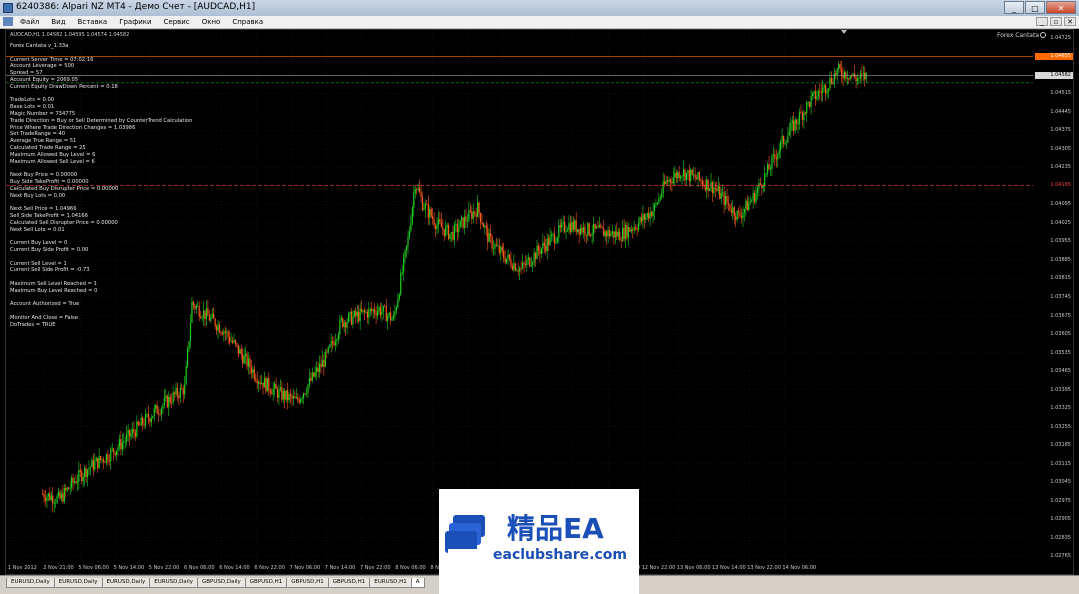 The width and height of the screenshot is (1079, 594). What do you see at coordinates (1070, 21) in the screenshot?
I see `chart-close-button: ✕` at bounding box center [1070, 21].